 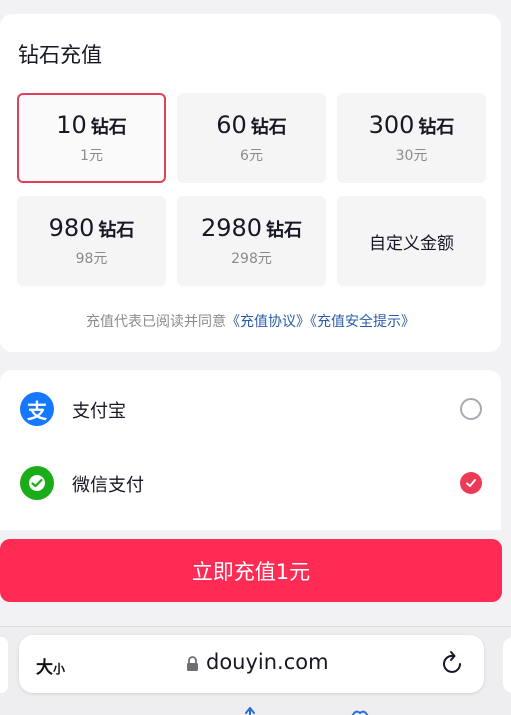 I want to click on alipay-icon: 支, so click(x=37, y=409).